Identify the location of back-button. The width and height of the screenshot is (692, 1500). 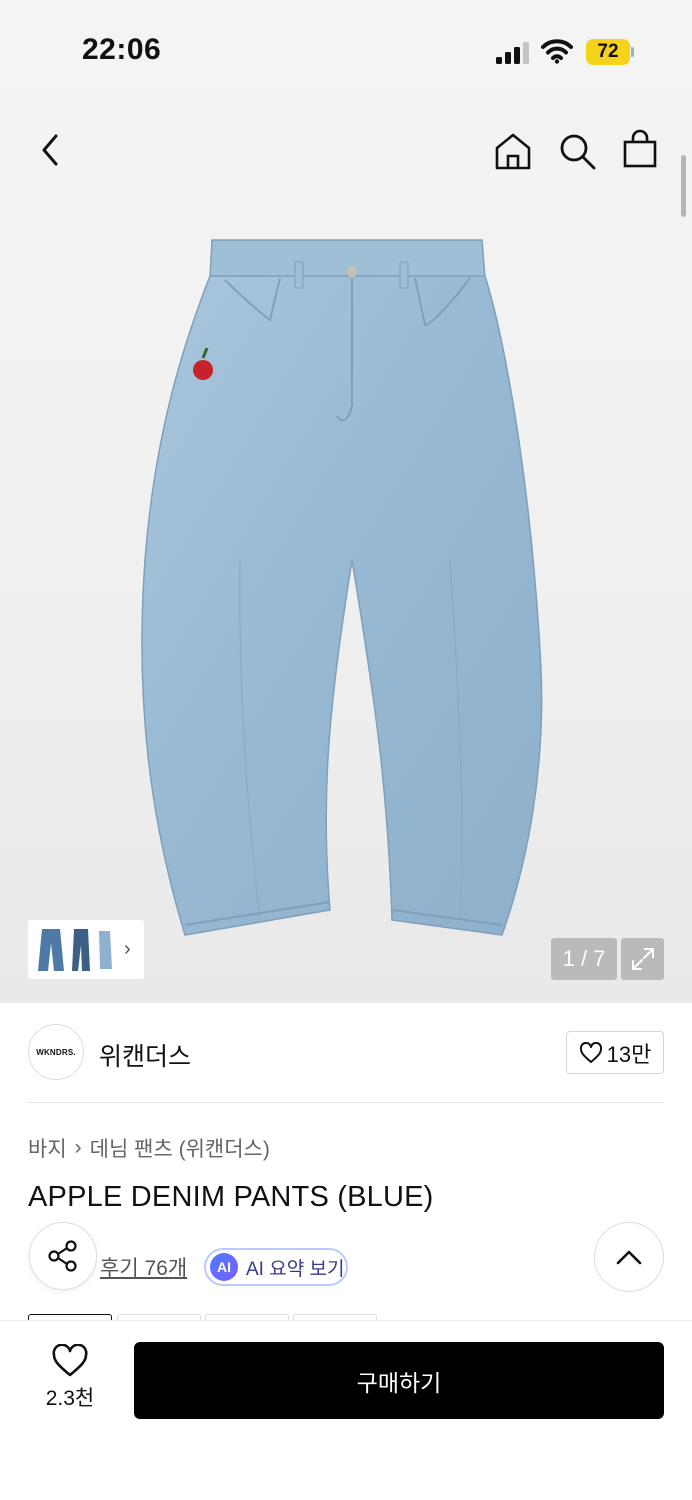
(50, 150).